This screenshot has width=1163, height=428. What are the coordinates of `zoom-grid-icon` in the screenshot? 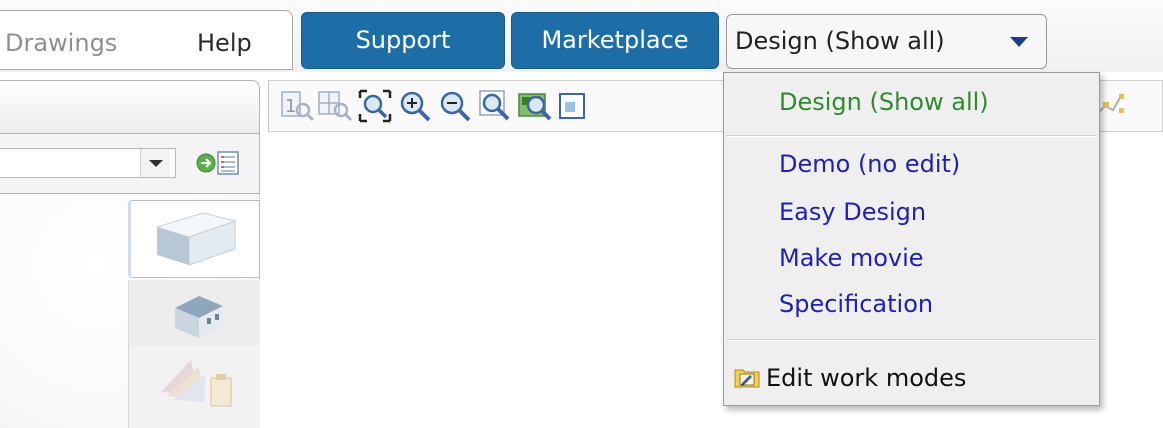 It's located at (335, 106).